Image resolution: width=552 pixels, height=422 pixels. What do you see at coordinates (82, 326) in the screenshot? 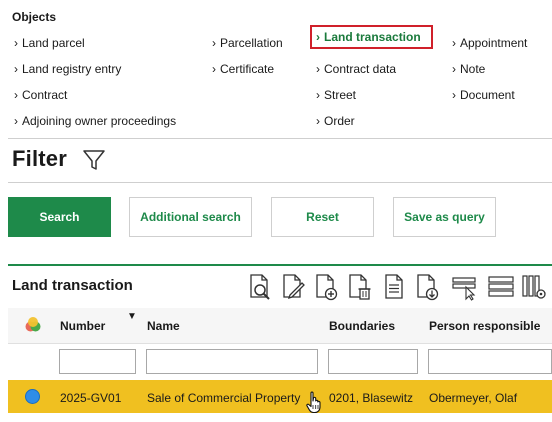
I see `column-header-number: Number` at bounding box center [82, 326].